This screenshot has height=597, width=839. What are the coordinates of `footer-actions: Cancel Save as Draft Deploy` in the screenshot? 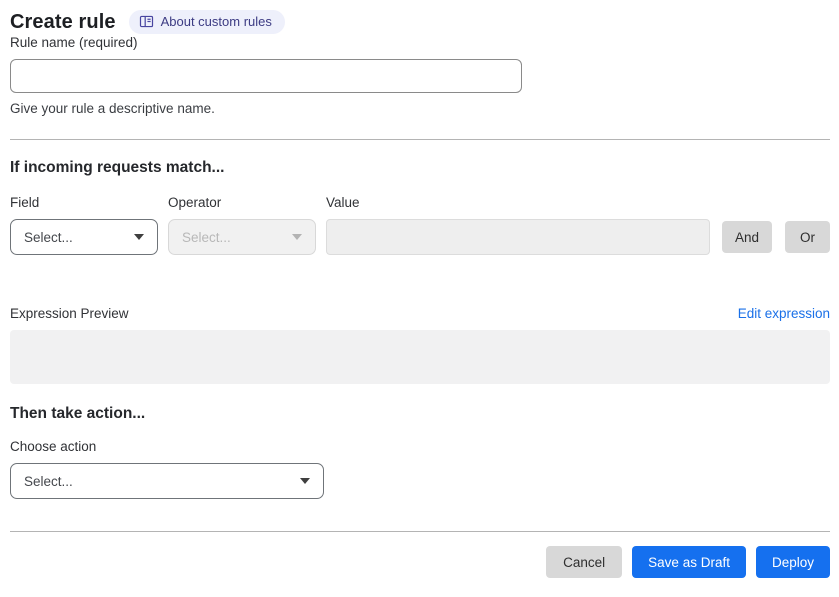 It's located at (420, 562).